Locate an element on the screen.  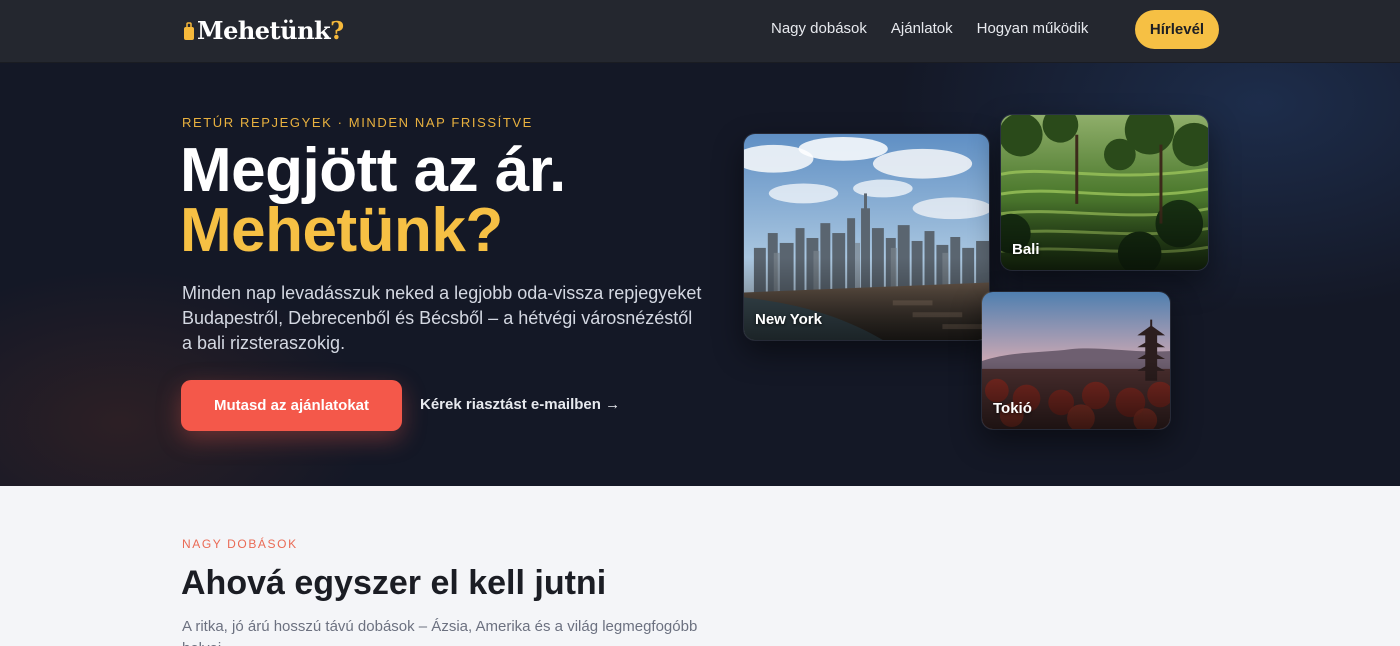
hero-title: Megjött az ár. Mehetünk? is located at coordinates (373, 202).